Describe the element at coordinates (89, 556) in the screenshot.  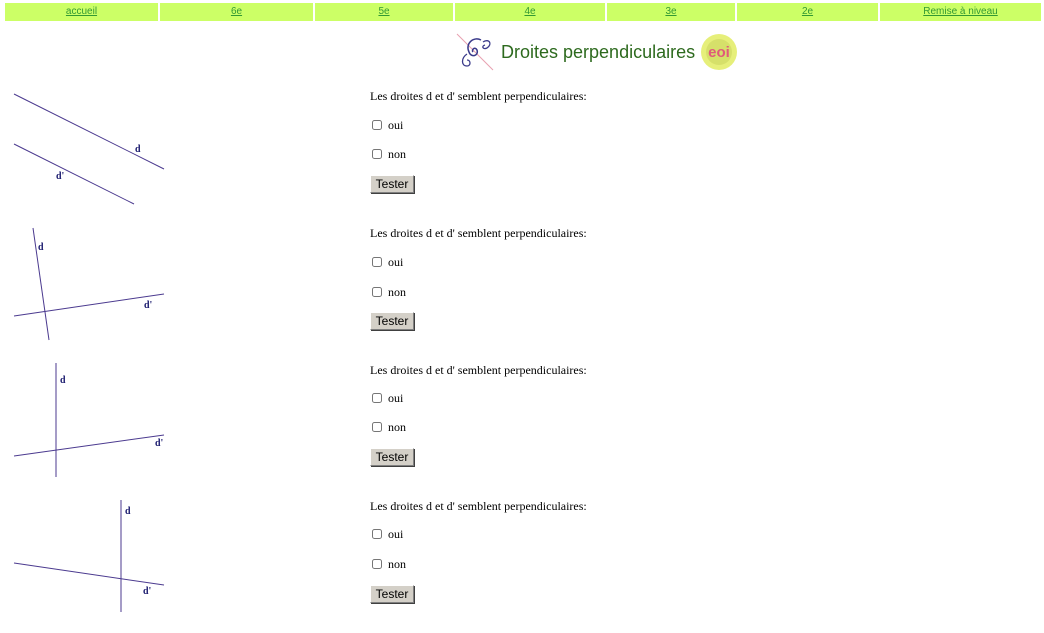
I see `exercise-4-figure: d d'` at that location.